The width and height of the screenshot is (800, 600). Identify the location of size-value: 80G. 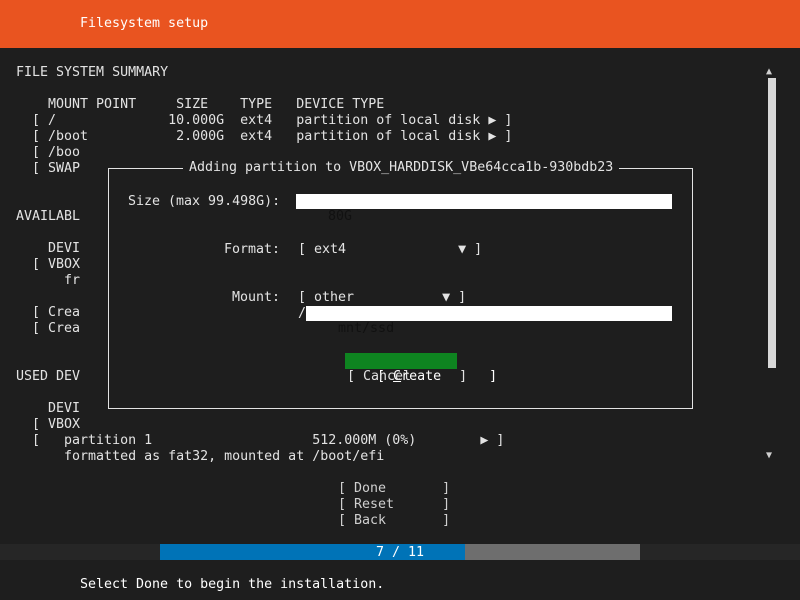
(340, 216).